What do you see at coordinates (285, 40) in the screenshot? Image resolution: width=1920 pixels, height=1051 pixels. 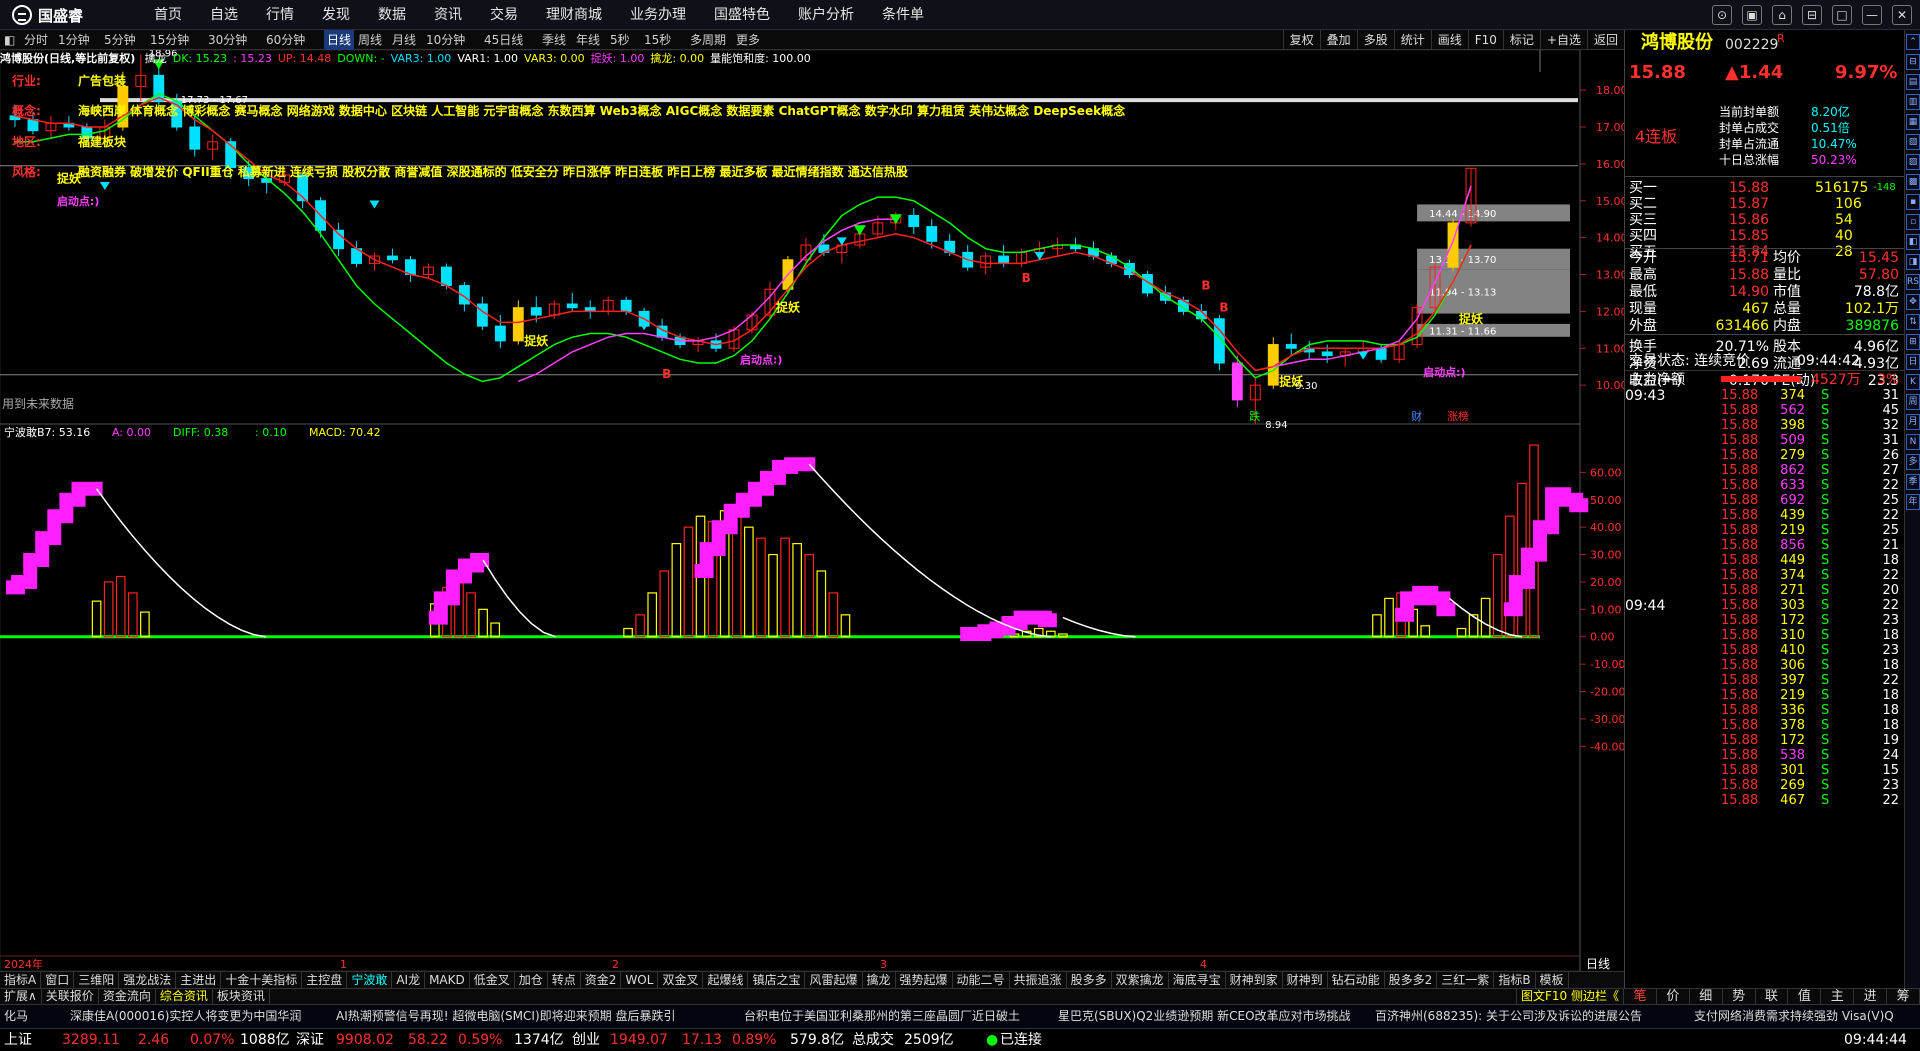 I see `period-tab: 60分钟` at bounding box center [285, 40].